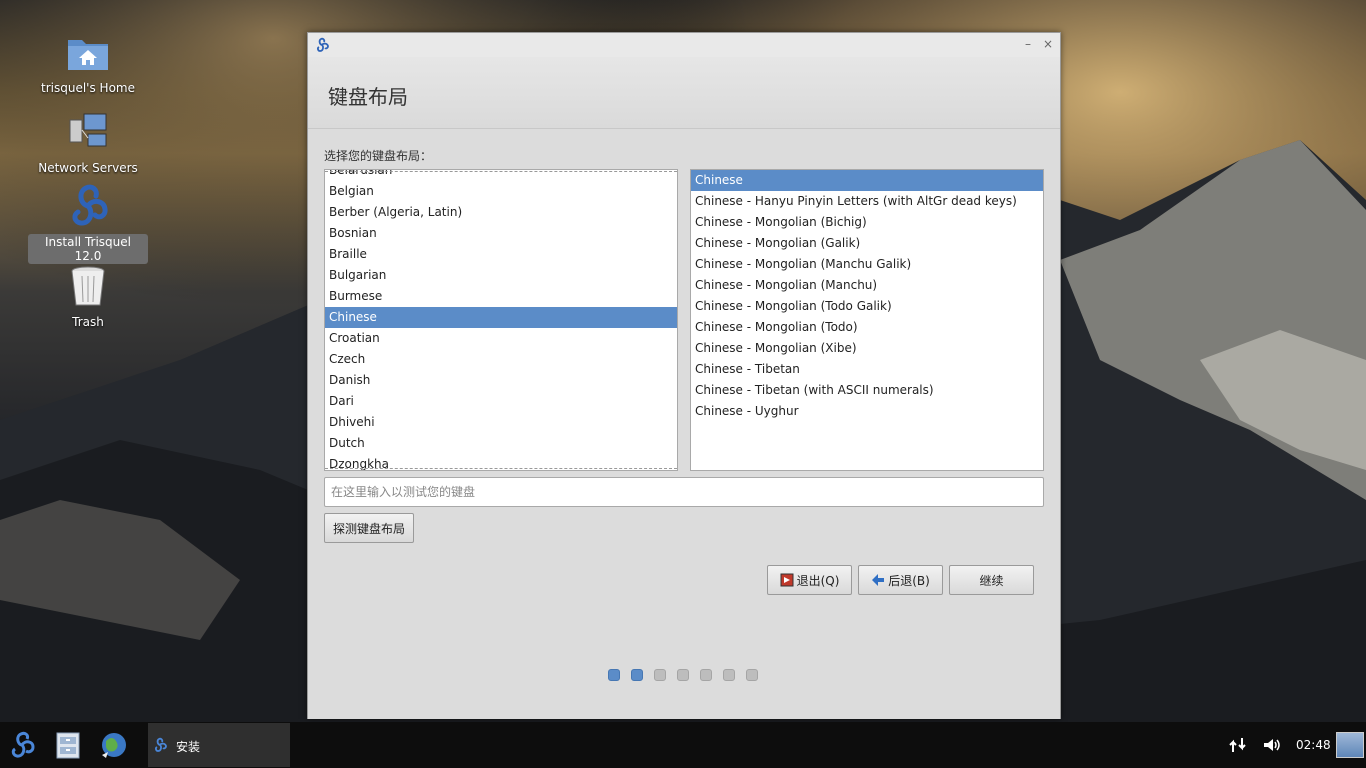  What do you see at coordinates (368, 97) in the screenshot?
I see `page-title: 键盘布局` at bounding box center [368, 97].